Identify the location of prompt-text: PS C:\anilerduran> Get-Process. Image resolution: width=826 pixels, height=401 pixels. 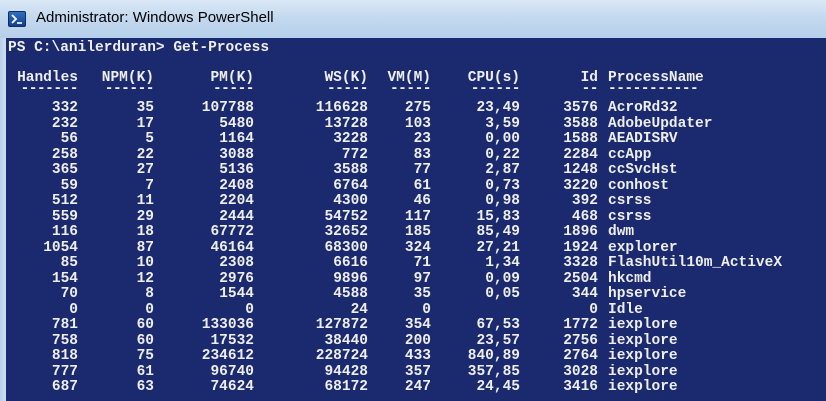
(139, 48).